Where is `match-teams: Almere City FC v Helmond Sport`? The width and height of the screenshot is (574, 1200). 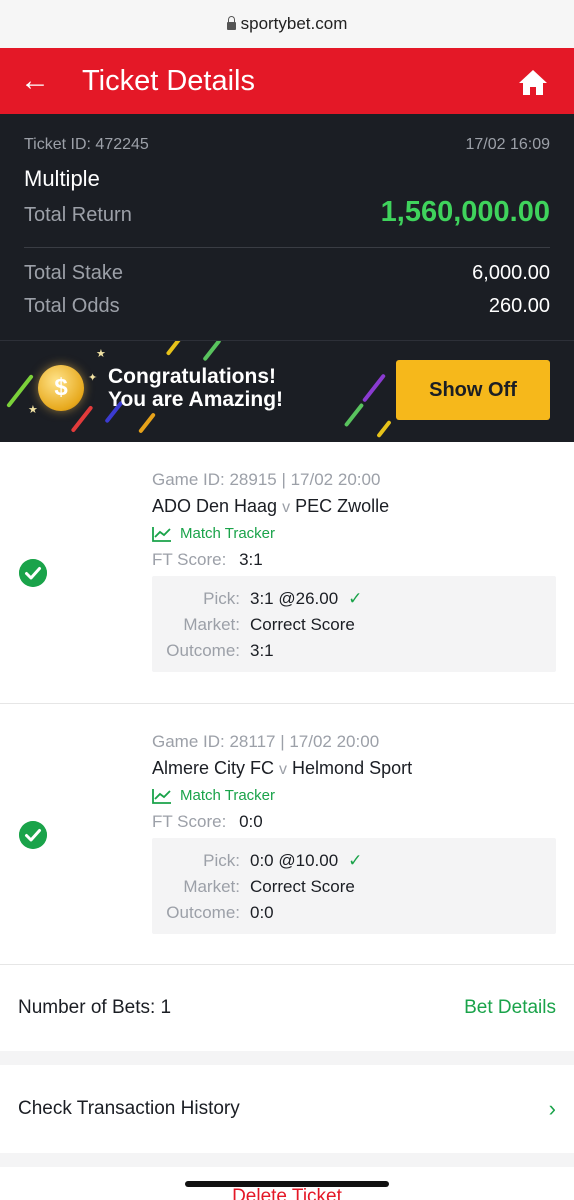 match-teams: Almere City FC v Helmond Sport is located at coordinates (354, 768).